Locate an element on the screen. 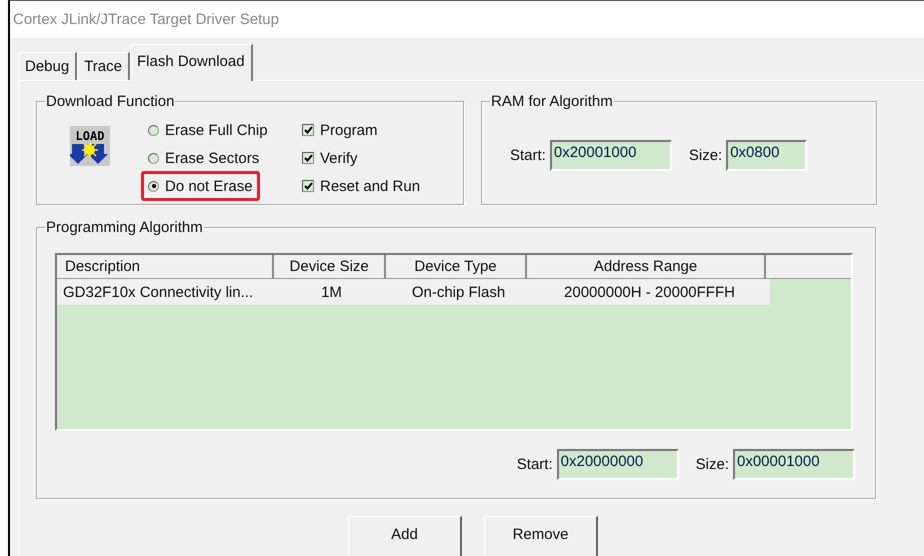  table-cell: 1M is located at coordinates (331, 292).